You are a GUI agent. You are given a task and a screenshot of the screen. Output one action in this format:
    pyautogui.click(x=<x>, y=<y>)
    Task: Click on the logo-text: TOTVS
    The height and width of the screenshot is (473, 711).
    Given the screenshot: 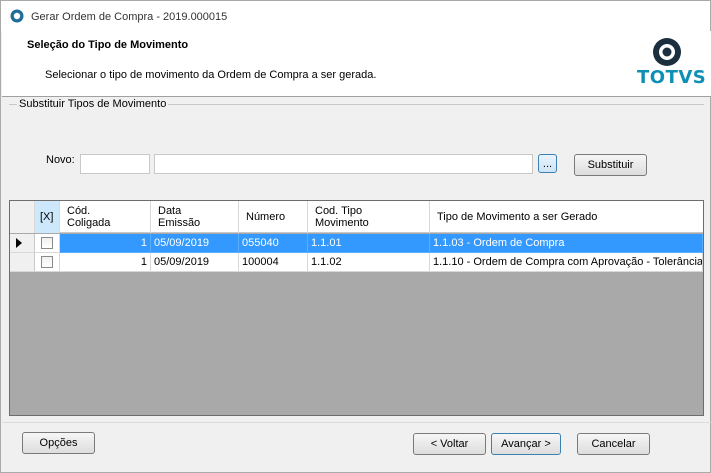 What is the action you would take?
    pyautogui.click(x=672, y=77)
    